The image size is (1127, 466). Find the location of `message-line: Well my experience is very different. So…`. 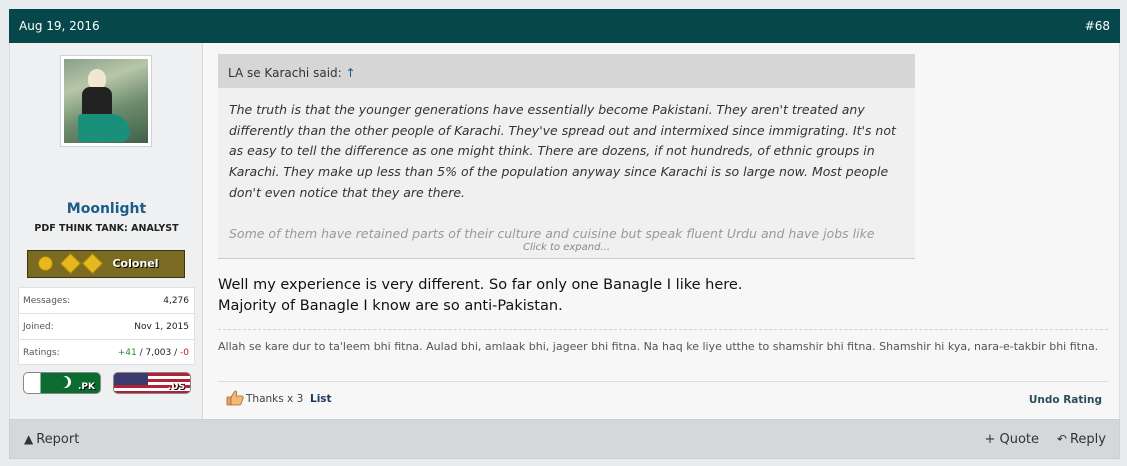

message-line: Well my experience is very different. So… is located at coordinates (480, 285).